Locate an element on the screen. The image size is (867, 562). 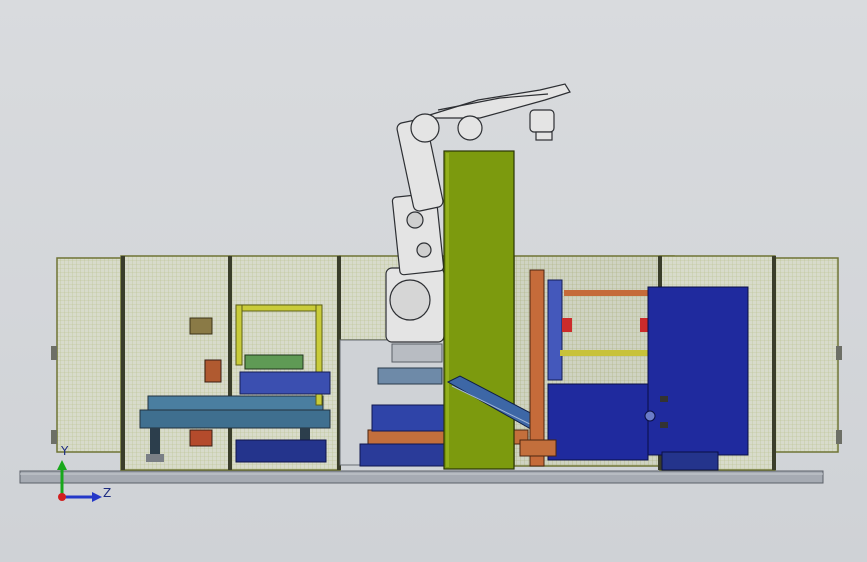
base-platform is located at coordinates (421, 477).